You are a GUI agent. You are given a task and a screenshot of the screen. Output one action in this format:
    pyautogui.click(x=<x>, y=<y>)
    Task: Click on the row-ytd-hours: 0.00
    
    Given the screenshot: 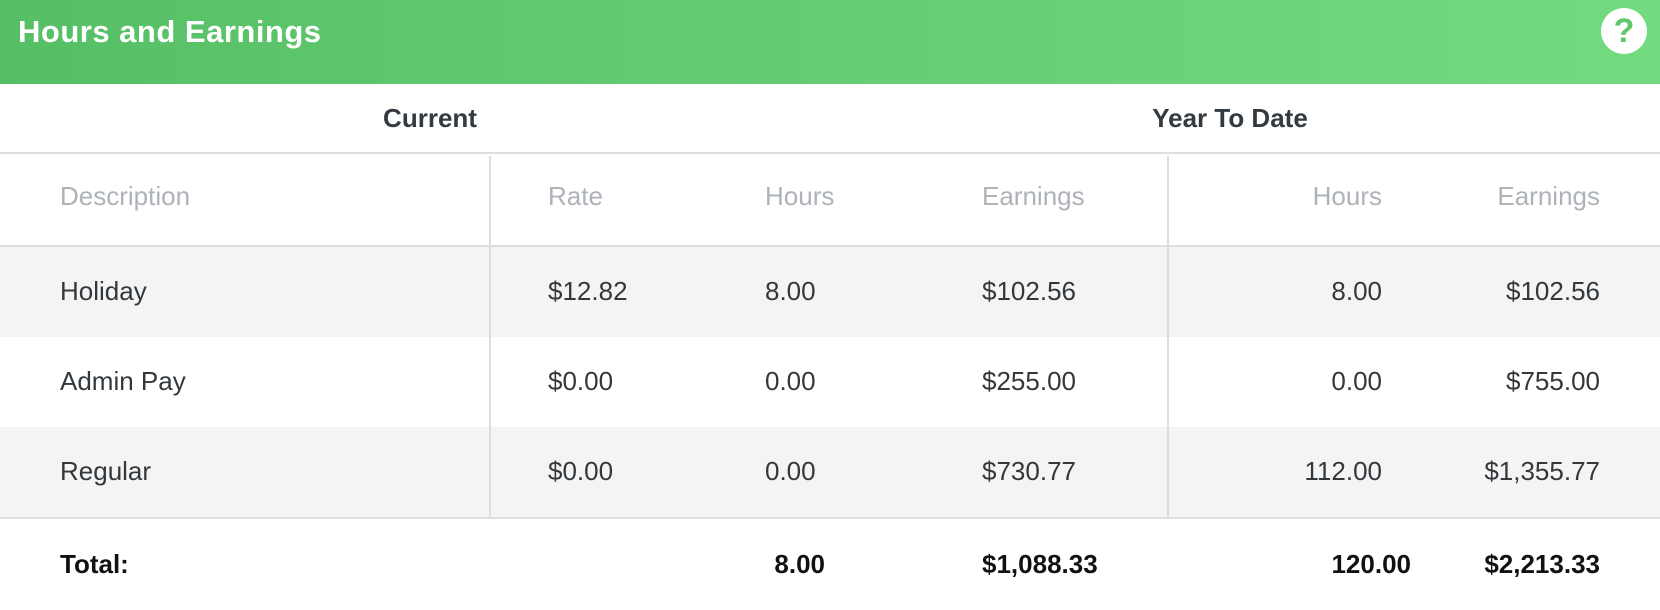 What is the action you would take?
    pyautogui.click(x=1356, y=381)
    